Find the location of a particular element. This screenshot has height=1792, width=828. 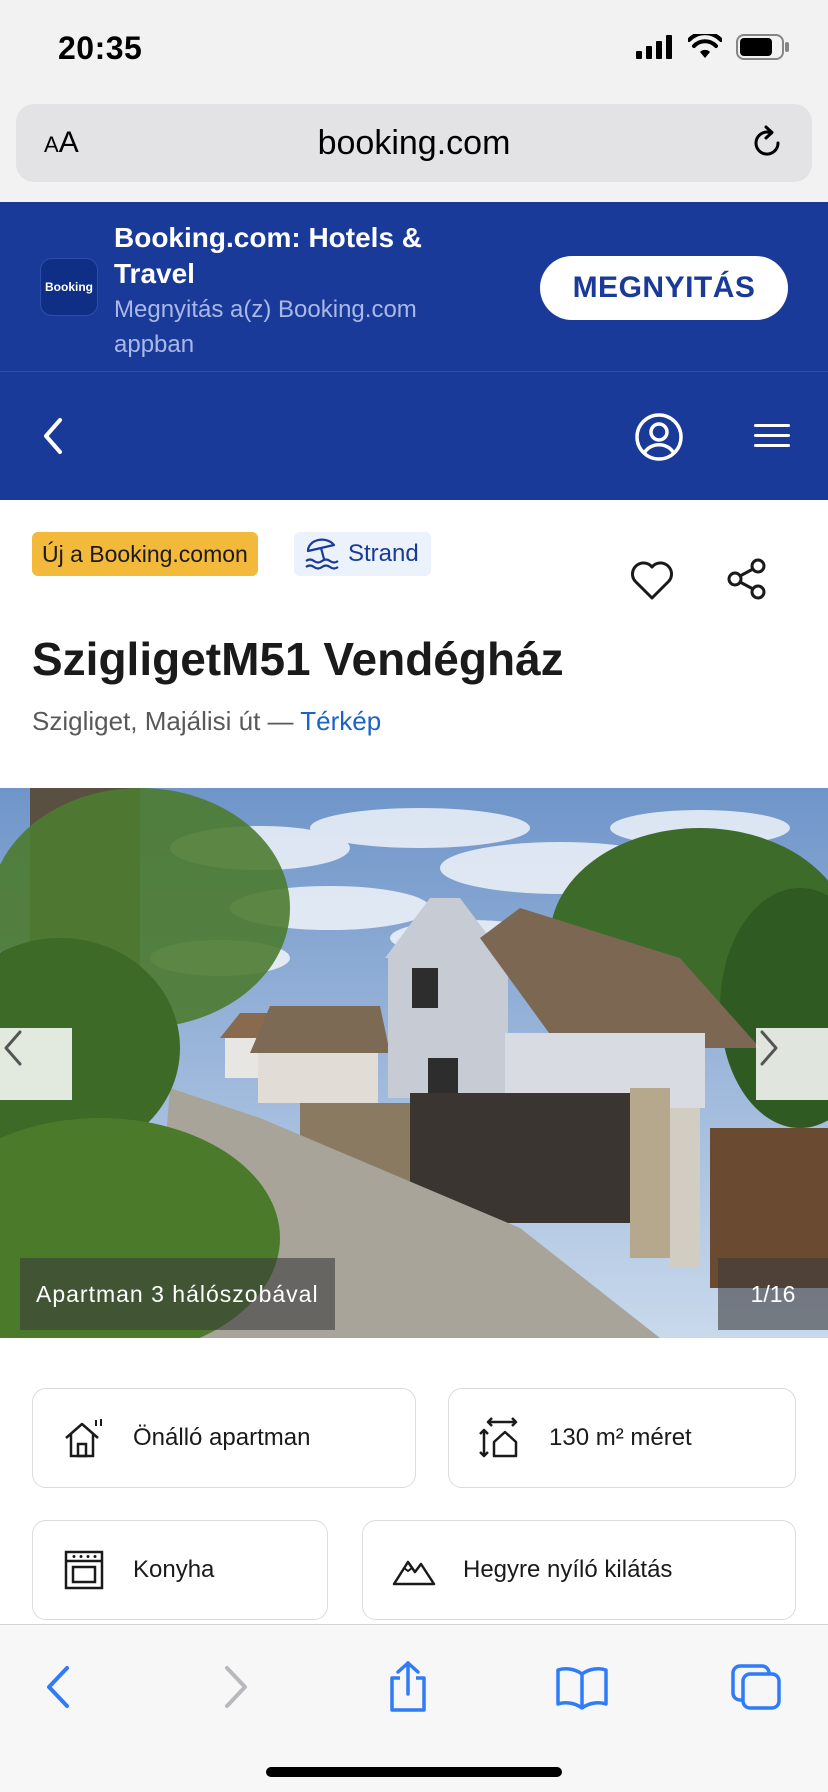

open-app-button: MEGNYITÁS is located at coordinates (664, 288).